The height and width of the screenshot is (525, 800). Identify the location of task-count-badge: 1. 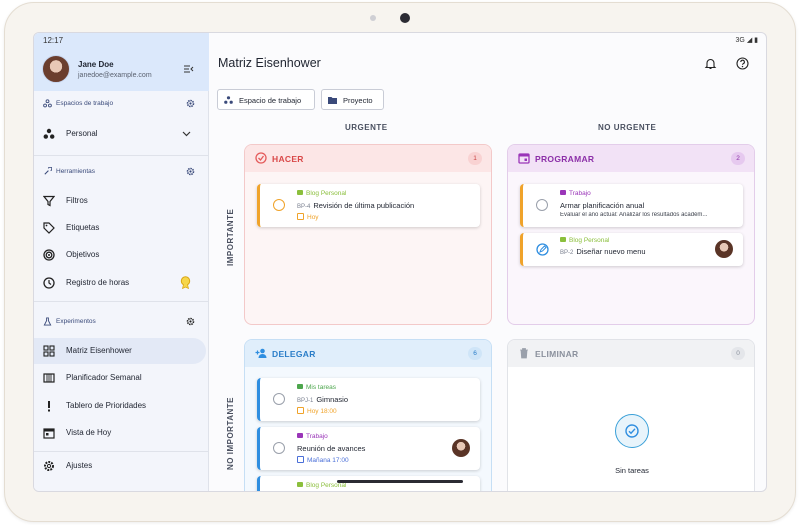
(475, 158).